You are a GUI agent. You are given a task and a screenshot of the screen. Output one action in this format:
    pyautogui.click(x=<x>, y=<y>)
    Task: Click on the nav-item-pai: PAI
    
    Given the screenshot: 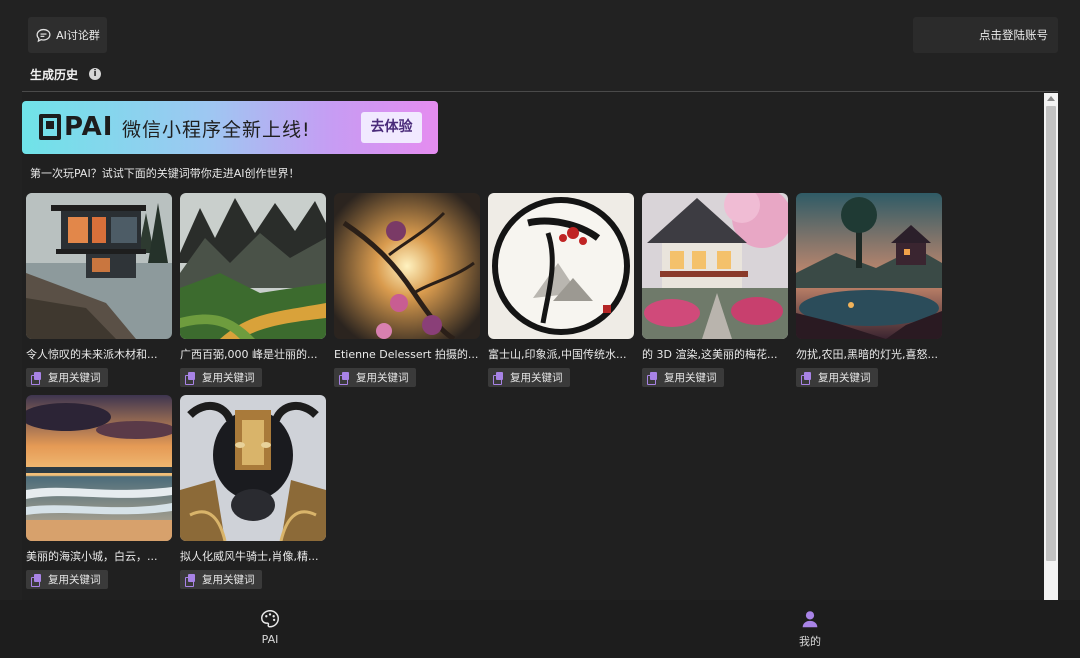 What is the action you would take?
    pyautogui.click(x=270, y=627)
    